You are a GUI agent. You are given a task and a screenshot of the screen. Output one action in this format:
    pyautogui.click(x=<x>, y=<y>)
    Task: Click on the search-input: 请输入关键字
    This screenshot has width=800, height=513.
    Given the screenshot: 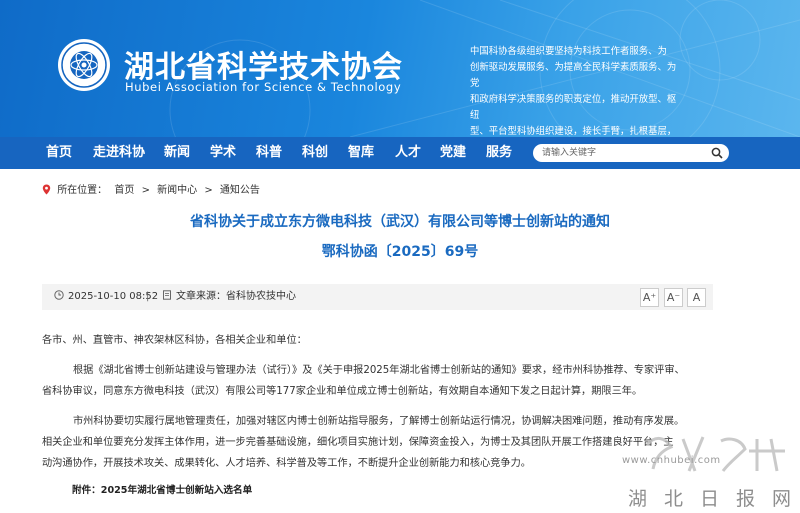 What is the action you would take?
    pyautogui.click(x=631, y=153)
    